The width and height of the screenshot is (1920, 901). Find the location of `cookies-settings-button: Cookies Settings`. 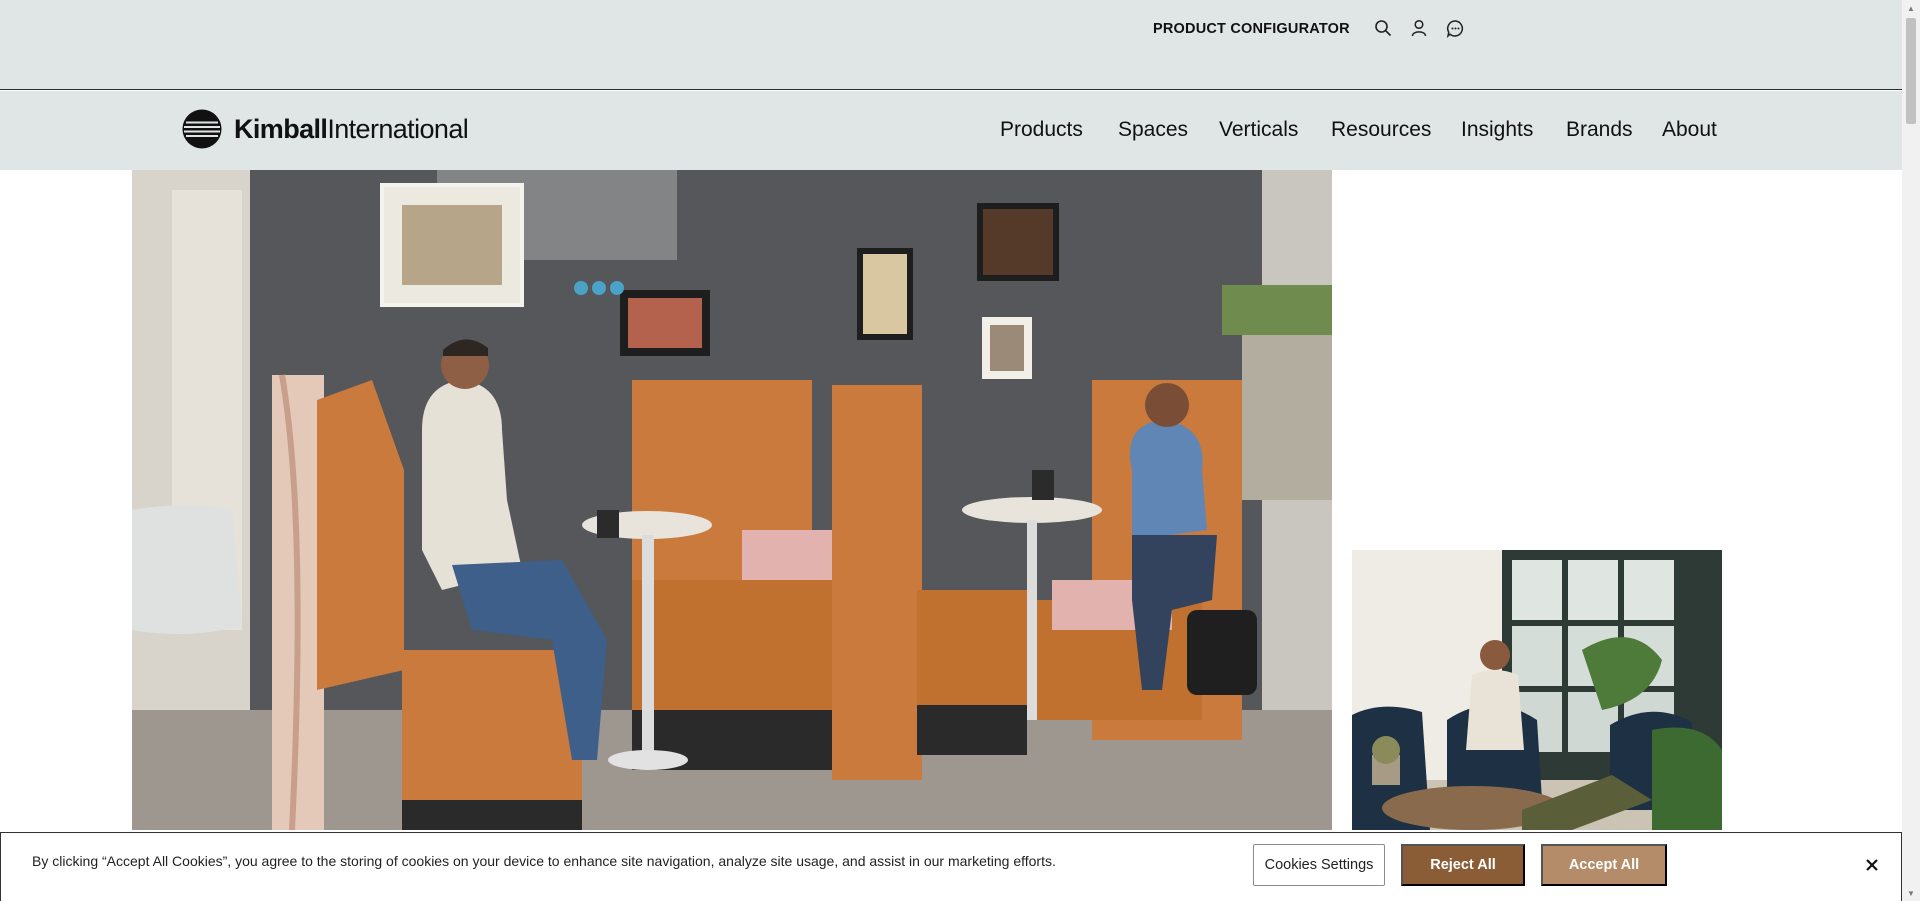

cookies-settings-button: Cookies Settings is located at coordinates (1319, 865).